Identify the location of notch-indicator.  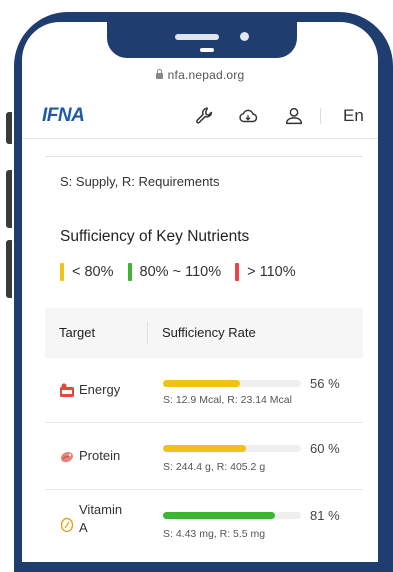
(207, 50).